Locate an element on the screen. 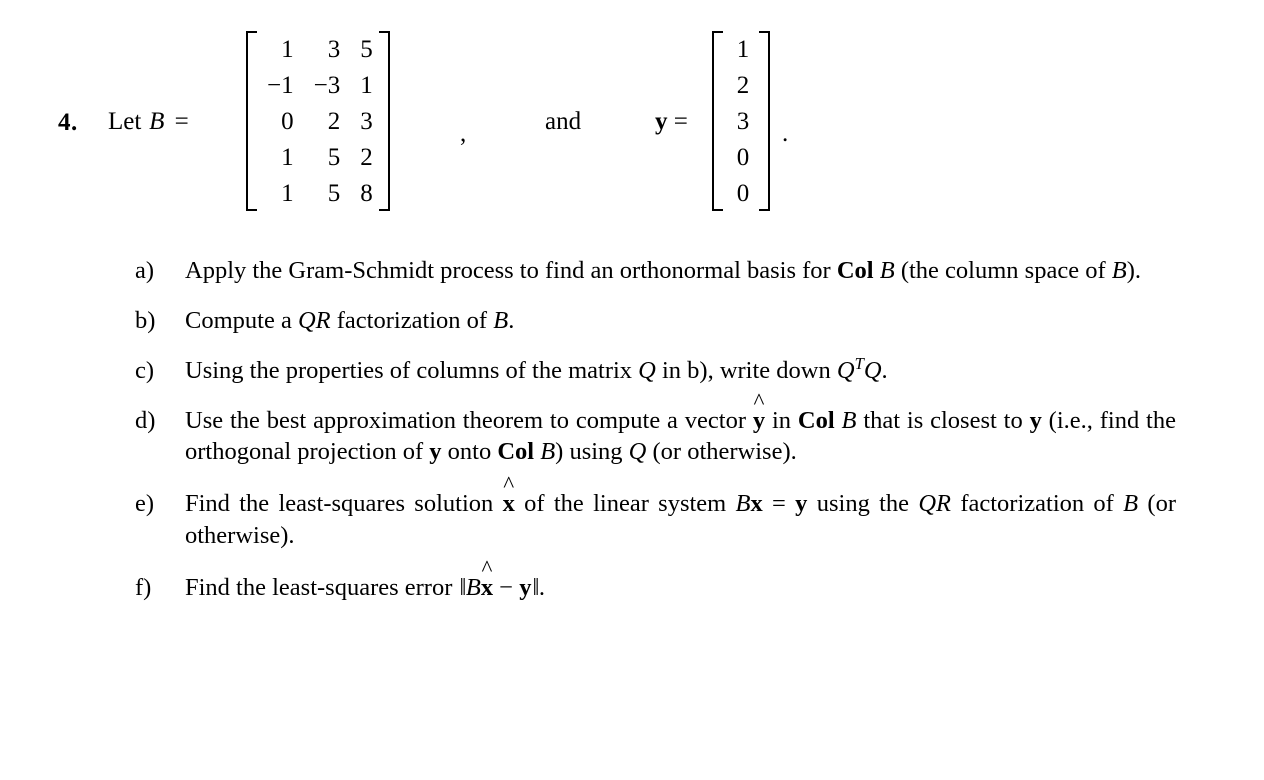  vector-cell: 2 is located at coordinates (743, 85).